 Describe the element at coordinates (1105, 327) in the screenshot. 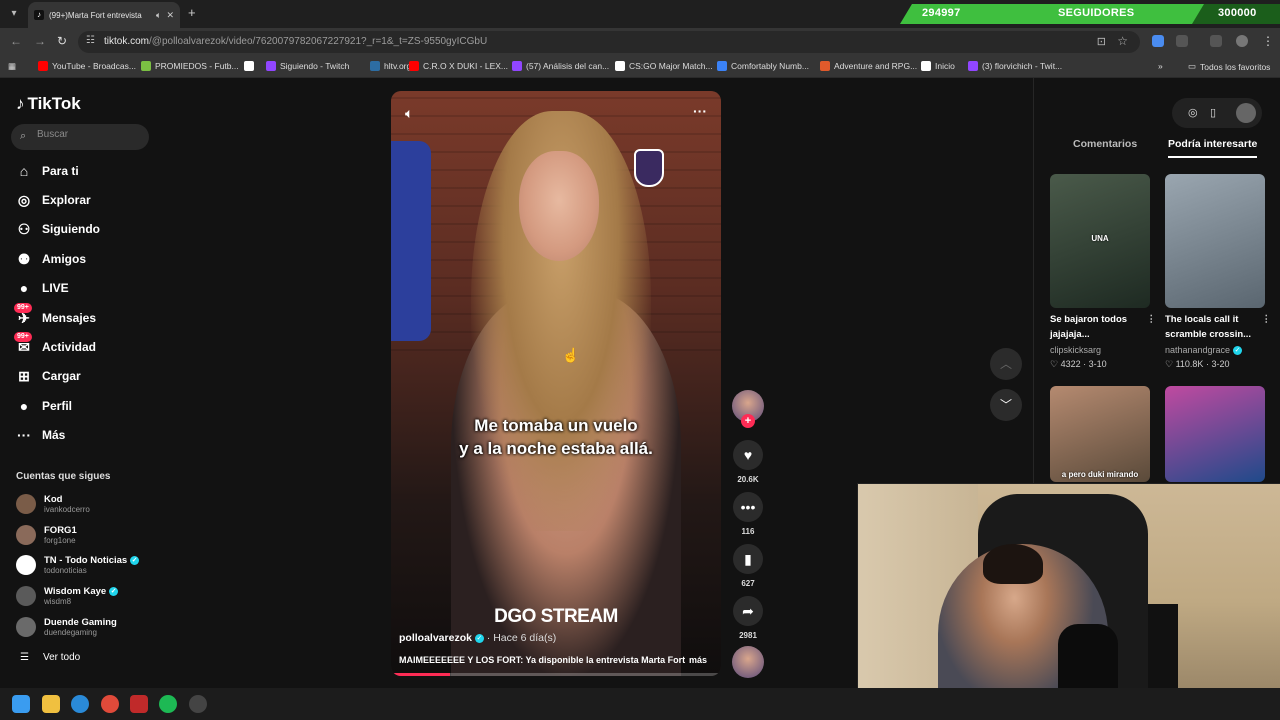

I see `suggested-video-title: Se bajaron todos jajajaja... ⋮` at that location.